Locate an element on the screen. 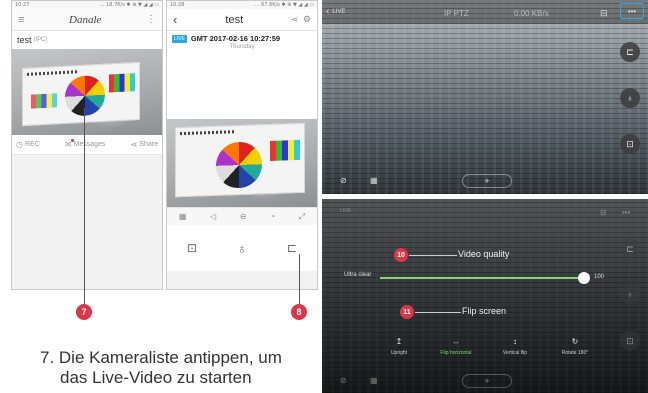 The image size is (648, 393). more-button: ••• is located at coordinates (632, 11).